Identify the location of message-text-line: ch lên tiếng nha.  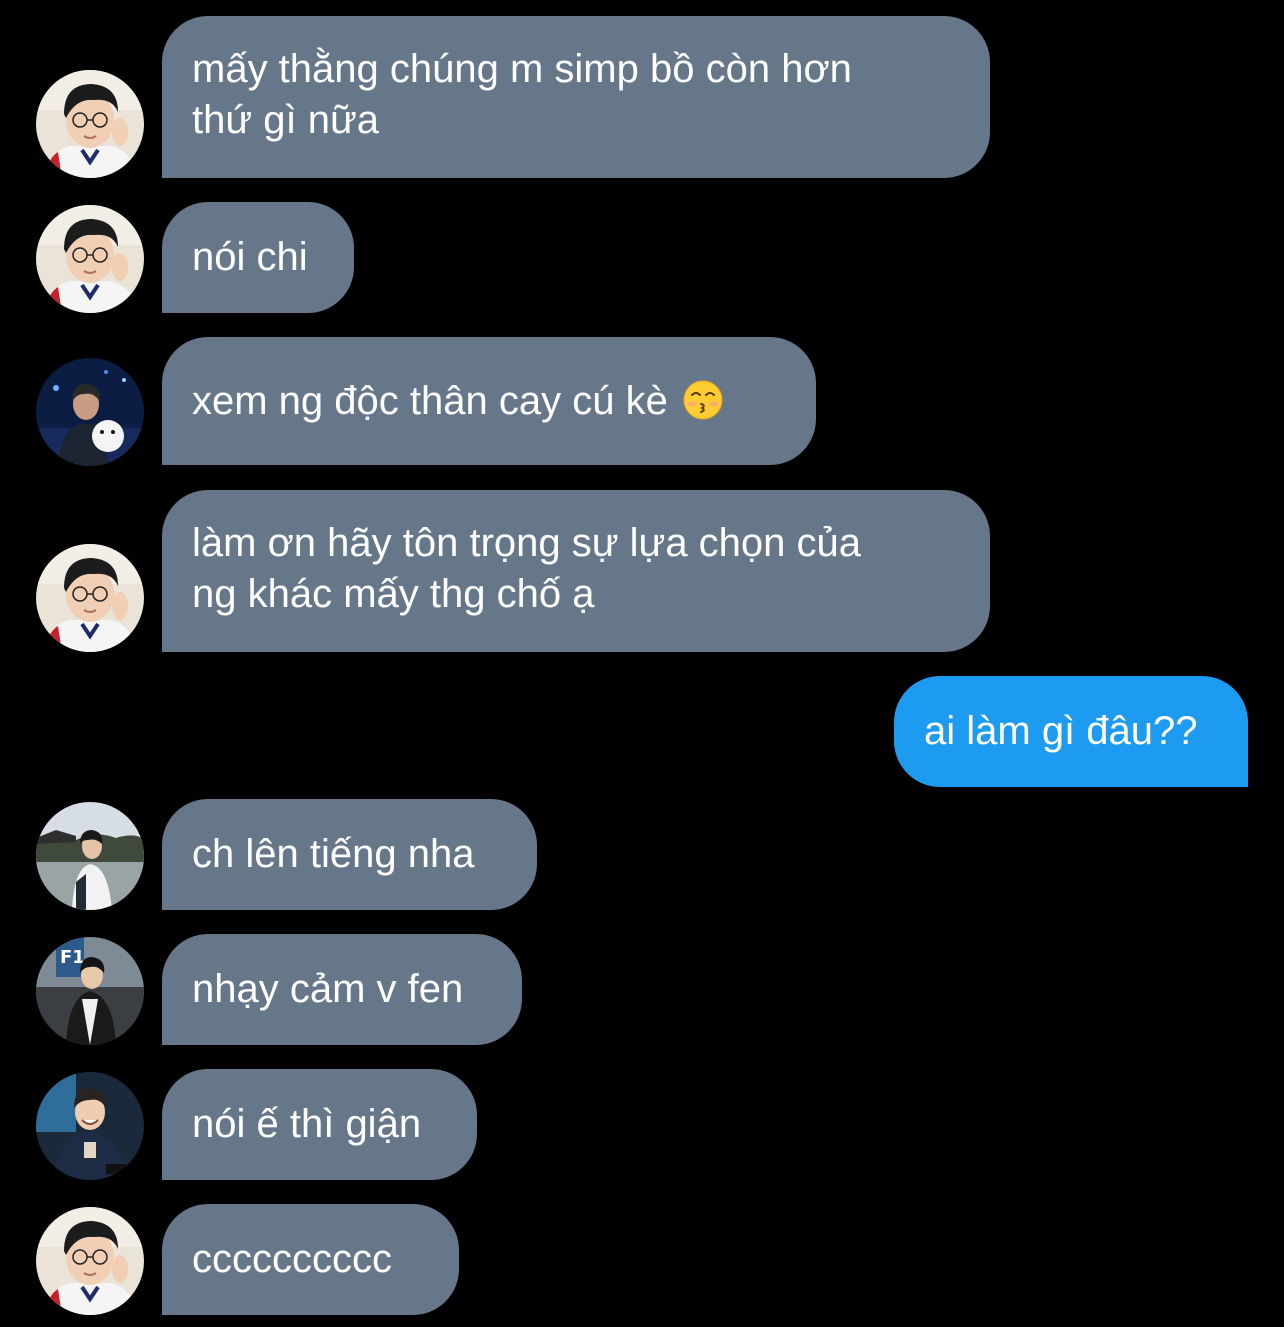
(333, 854).